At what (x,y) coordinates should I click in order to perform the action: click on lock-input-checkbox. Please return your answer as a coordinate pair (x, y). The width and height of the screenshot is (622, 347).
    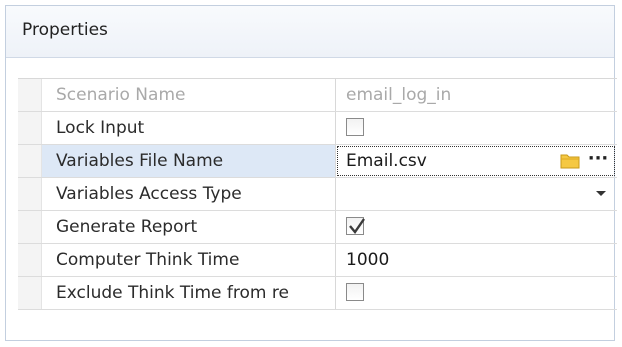
    Looking at the image, I should click on (355, 126).